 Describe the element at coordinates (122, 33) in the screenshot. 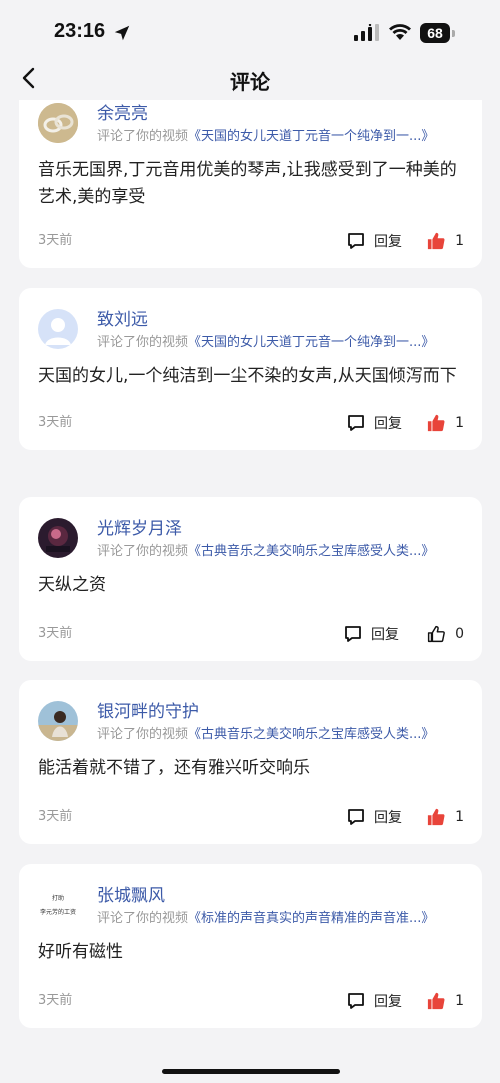

I see `location-arrow-icon` at that location.